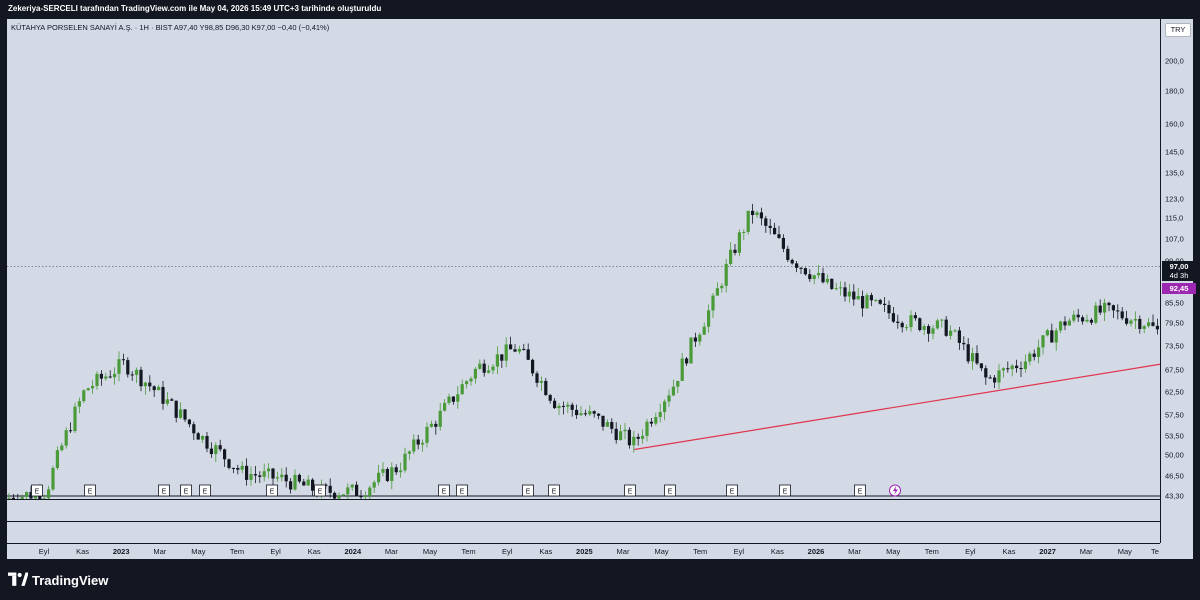 The image size is (1200, 600). Describe the element at coordinates (58, 580) in the screenshot. I see `tradingview-logo: TradingView` at that location.